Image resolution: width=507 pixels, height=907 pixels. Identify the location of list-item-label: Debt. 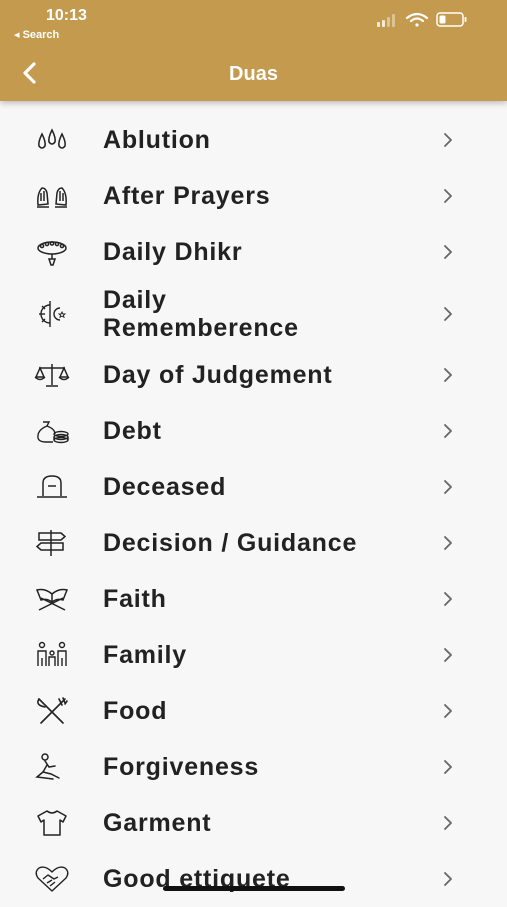
(132, 431).